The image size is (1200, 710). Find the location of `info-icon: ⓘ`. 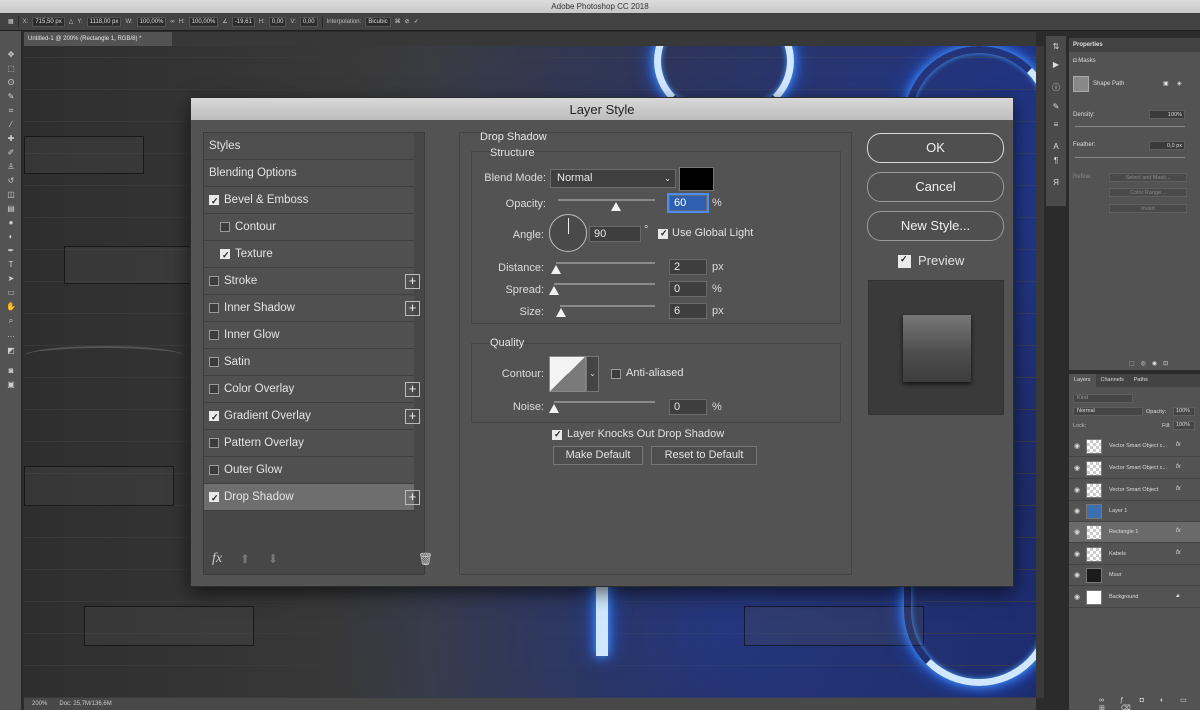

info-icon: ⓘ is located at coordinates (1056, 88).